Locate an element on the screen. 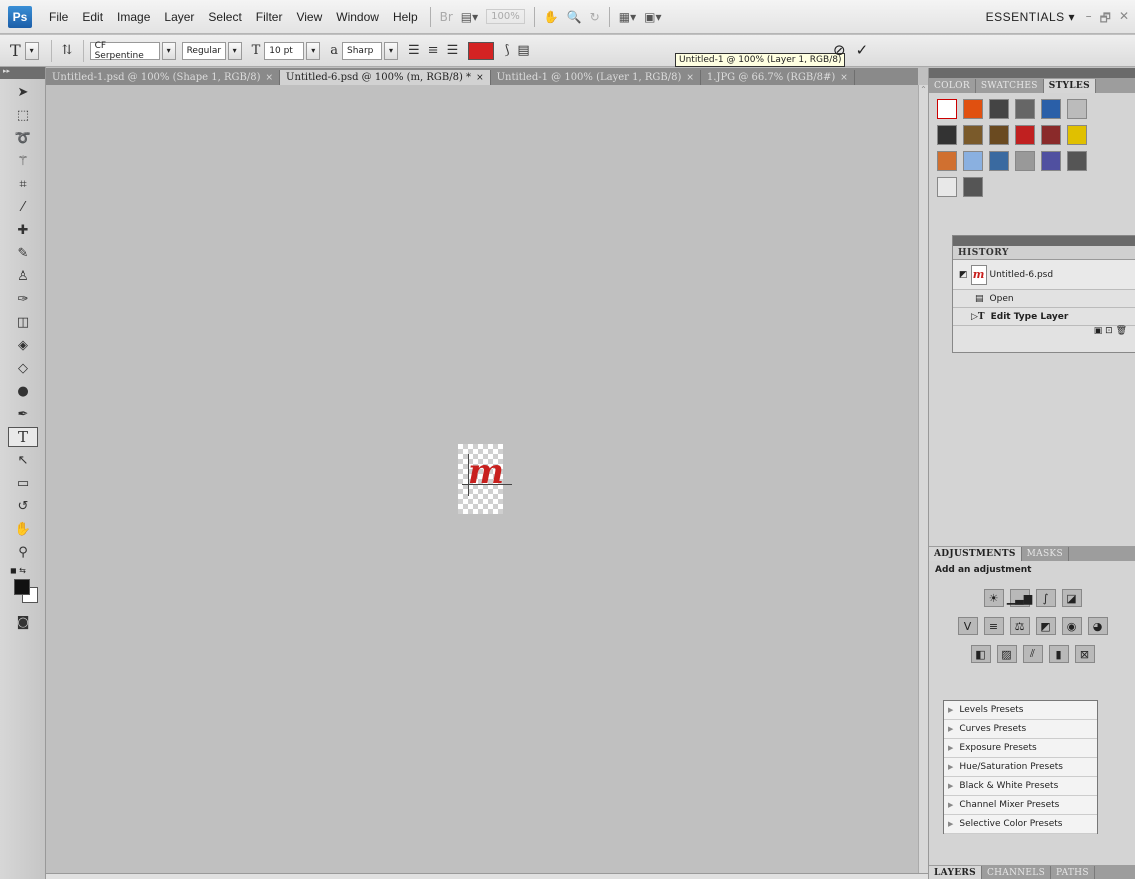 The image size is (1135, 879). move-tool-icon: ➤ is located at coordinates (23, 92).